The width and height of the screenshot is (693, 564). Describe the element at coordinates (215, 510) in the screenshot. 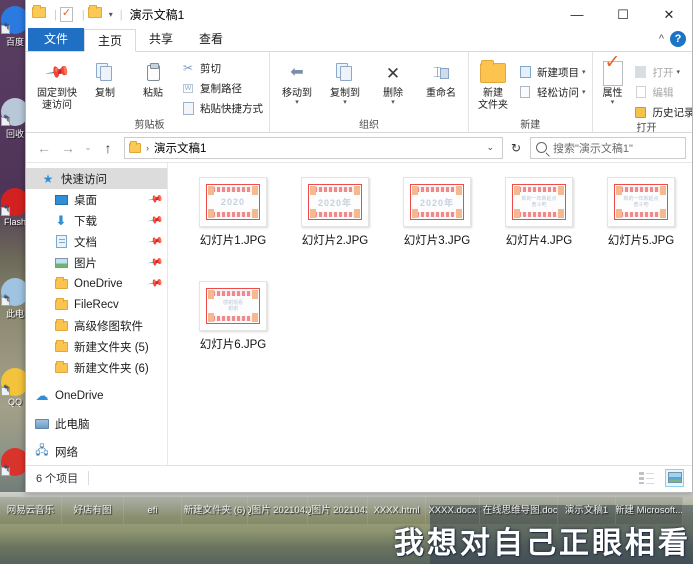

I see `taskbar-item-4: 新建文件夹 (6)` at that location.